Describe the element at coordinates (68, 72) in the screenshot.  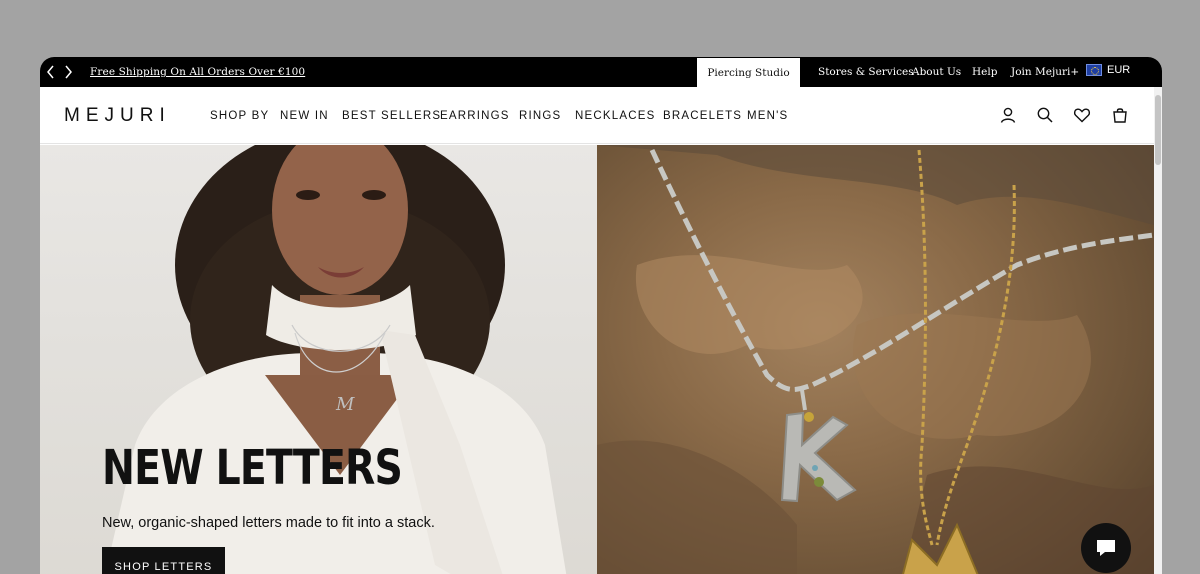
I see `chevron-right-icon` at that location.